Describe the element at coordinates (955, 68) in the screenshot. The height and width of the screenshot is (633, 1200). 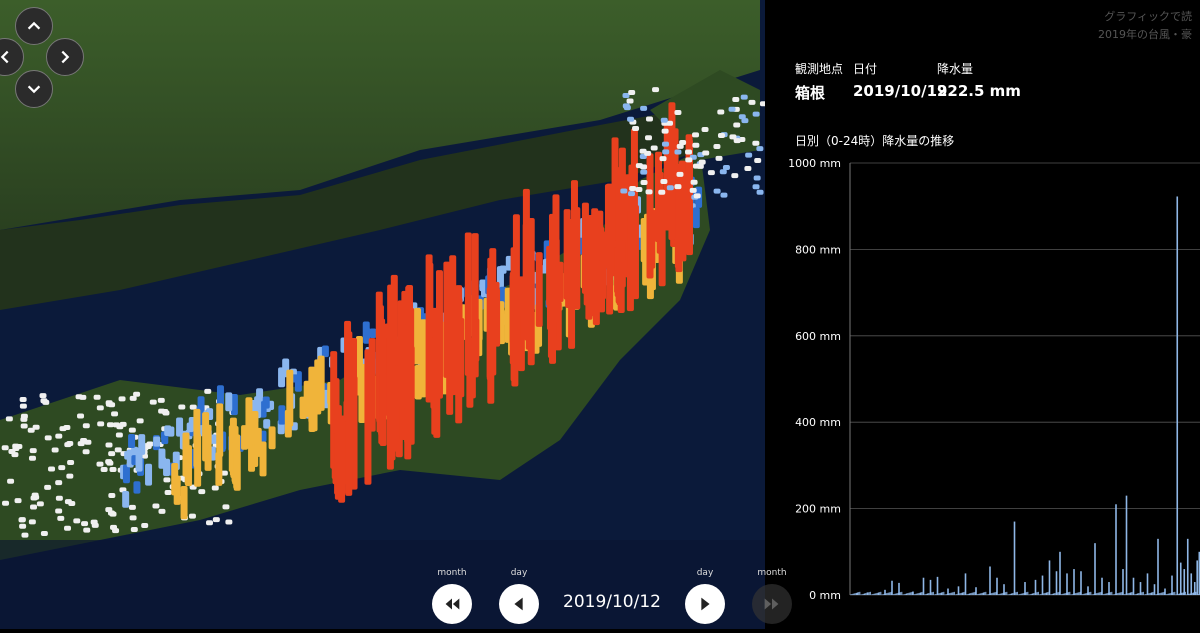
I see `rain-label: 降水量` at that location.